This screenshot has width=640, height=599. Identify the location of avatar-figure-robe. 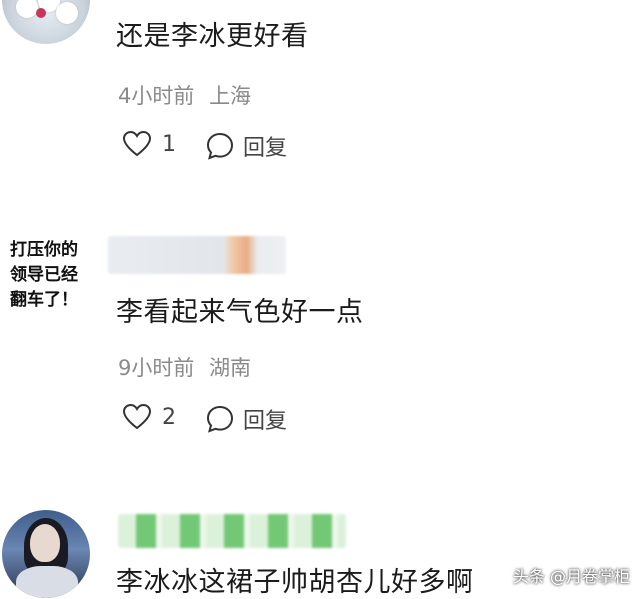
(47, 582).